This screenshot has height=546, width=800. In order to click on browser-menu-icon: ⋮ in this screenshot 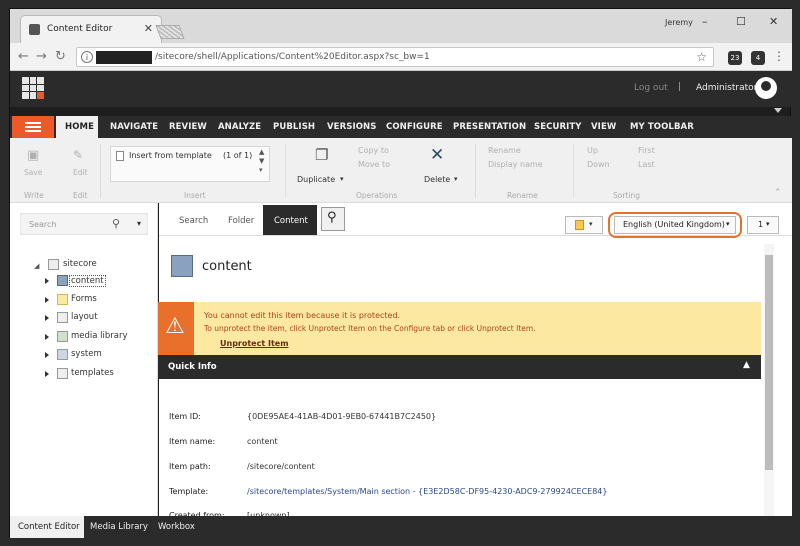, I will do `click(779, 56)`.